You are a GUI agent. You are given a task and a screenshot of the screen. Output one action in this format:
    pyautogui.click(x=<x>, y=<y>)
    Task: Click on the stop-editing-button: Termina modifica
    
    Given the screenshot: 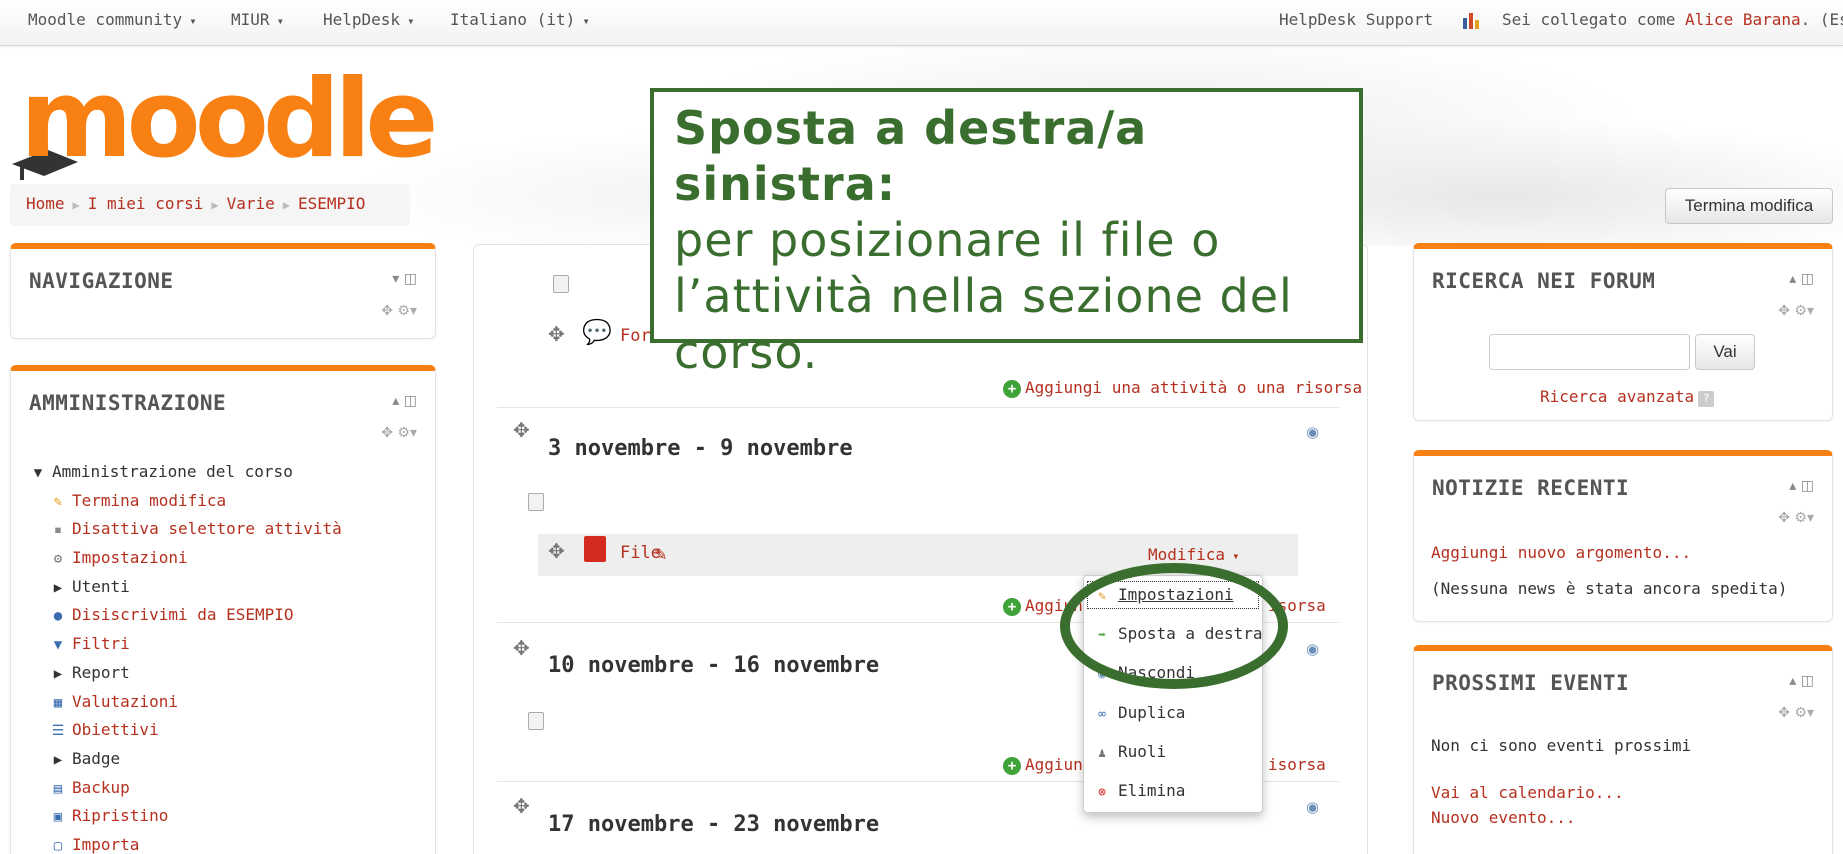 What is the action you would take?
    pyautogui.click(x=1749, y=206)
    